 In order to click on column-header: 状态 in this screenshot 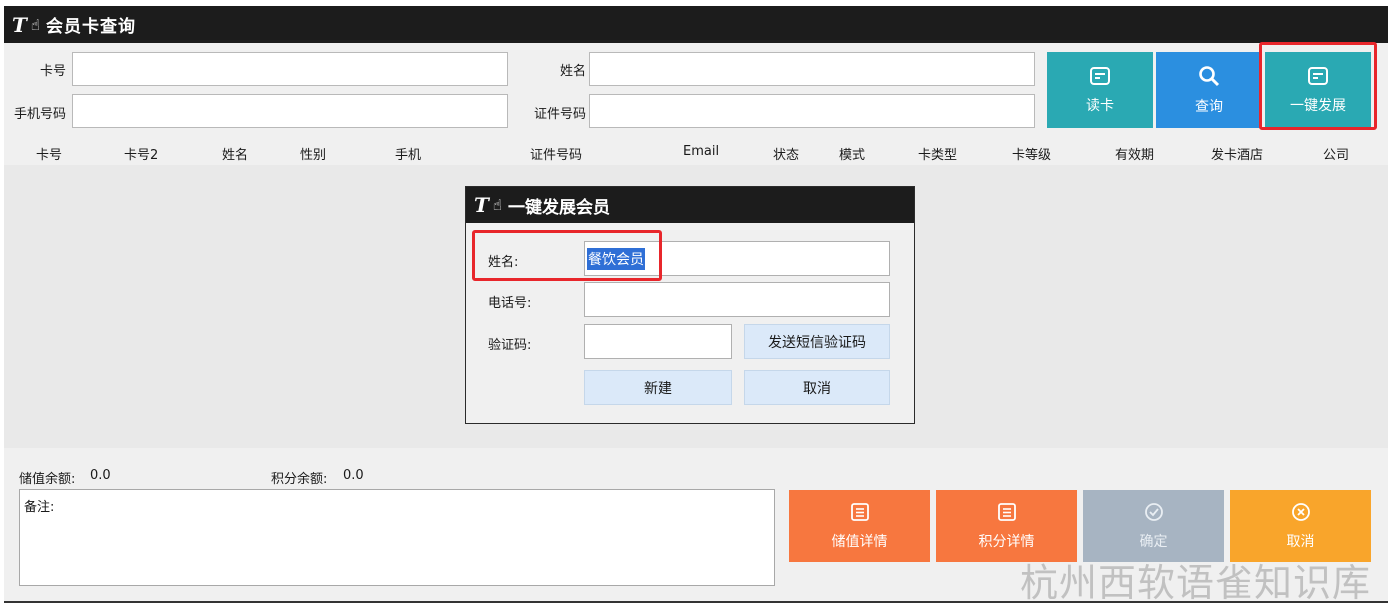, I will do `click(786, 153)`.